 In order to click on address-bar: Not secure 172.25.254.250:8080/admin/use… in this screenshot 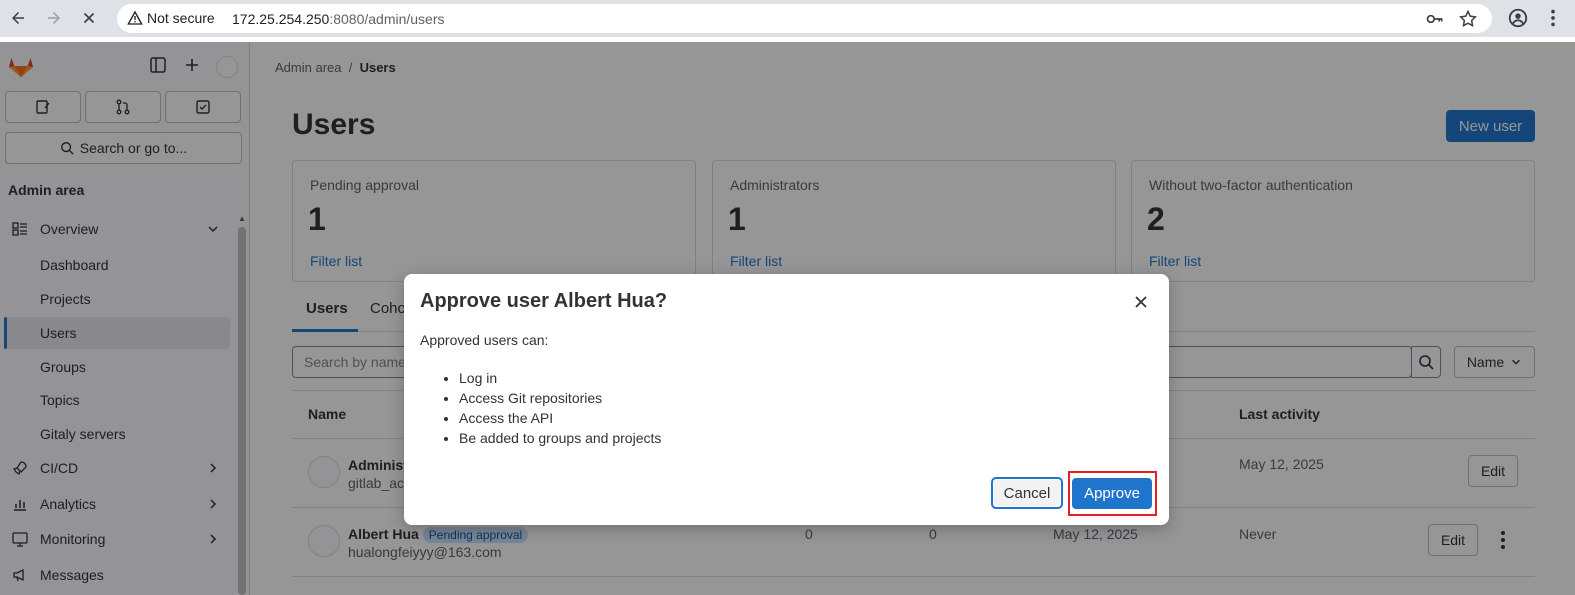, I will do `click(804, 18)`.